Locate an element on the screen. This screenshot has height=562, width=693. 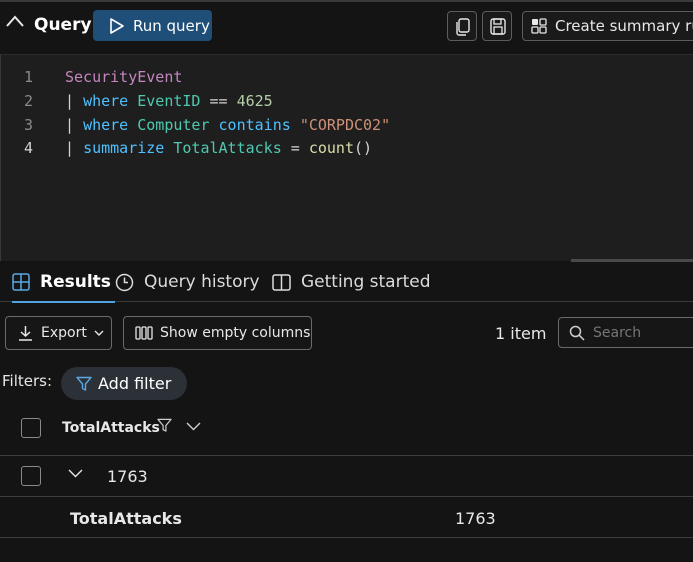
columns-icon is located at coordinates (144, 333).